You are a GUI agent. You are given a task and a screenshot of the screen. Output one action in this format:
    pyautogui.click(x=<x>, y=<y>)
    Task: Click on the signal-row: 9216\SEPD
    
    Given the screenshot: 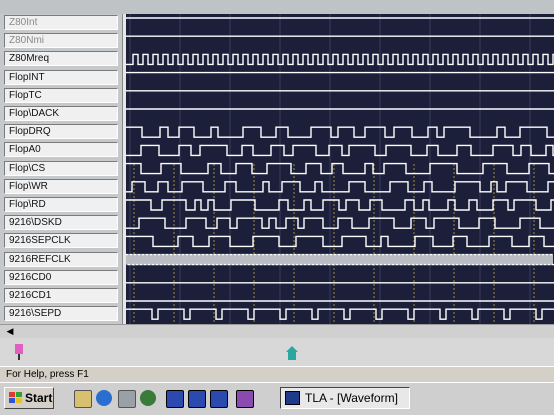 What is the action you would take?
    pyautogui.click(x=61, y=313)
    